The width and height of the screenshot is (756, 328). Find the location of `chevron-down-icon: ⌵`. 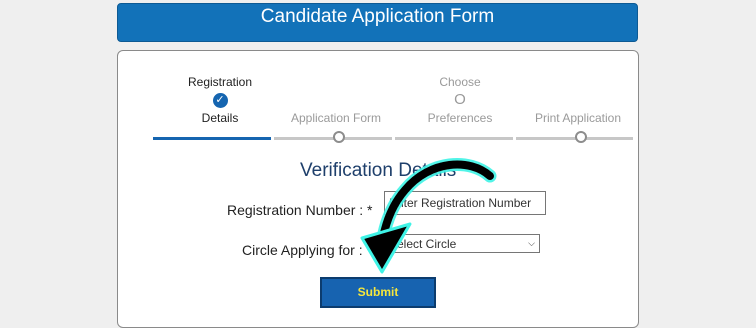

chevron-down-icon: ⌵ is located at coordinates (531, 243).